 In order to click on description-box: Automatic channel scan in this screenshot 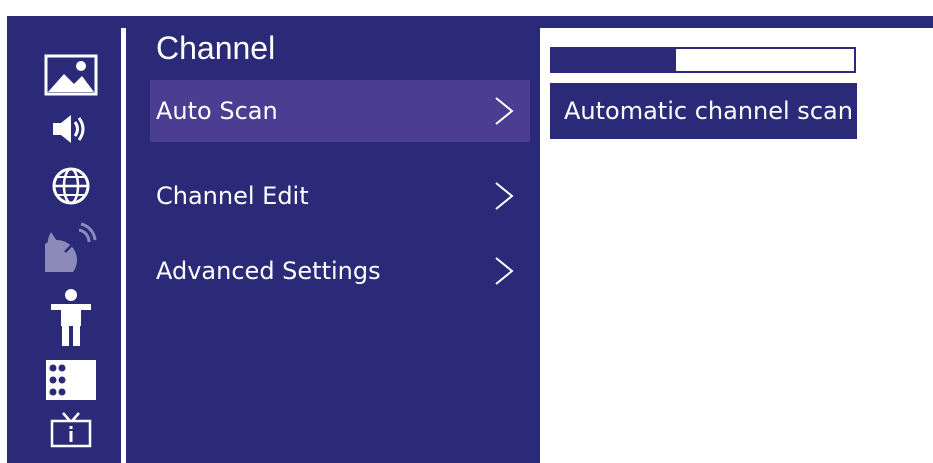, I will do `click(703, 111)`.